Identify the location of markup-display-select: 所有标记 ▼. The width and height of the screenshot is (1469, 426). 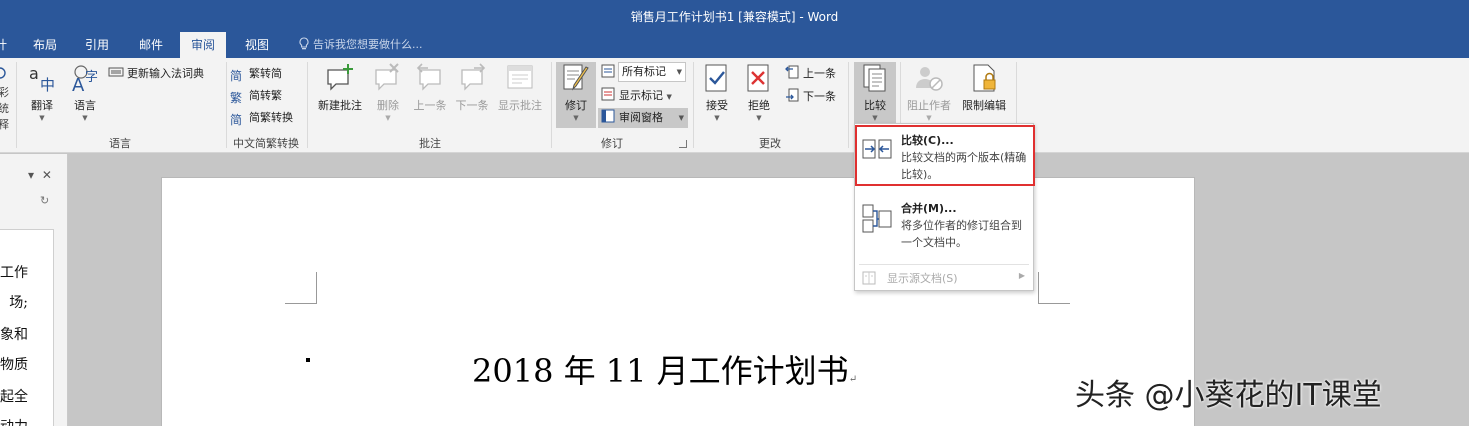
(652, 72).